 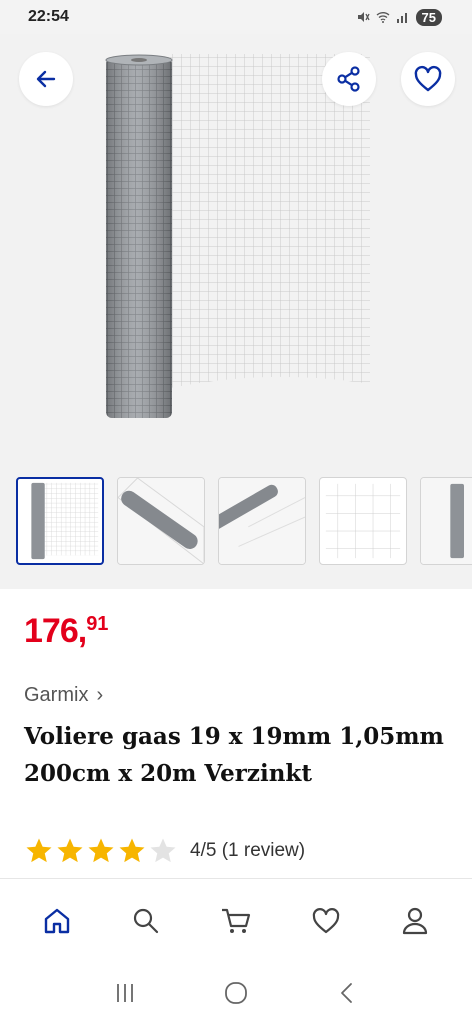 I want to click on brand-name: Garmix, so click(x=56, y=695).